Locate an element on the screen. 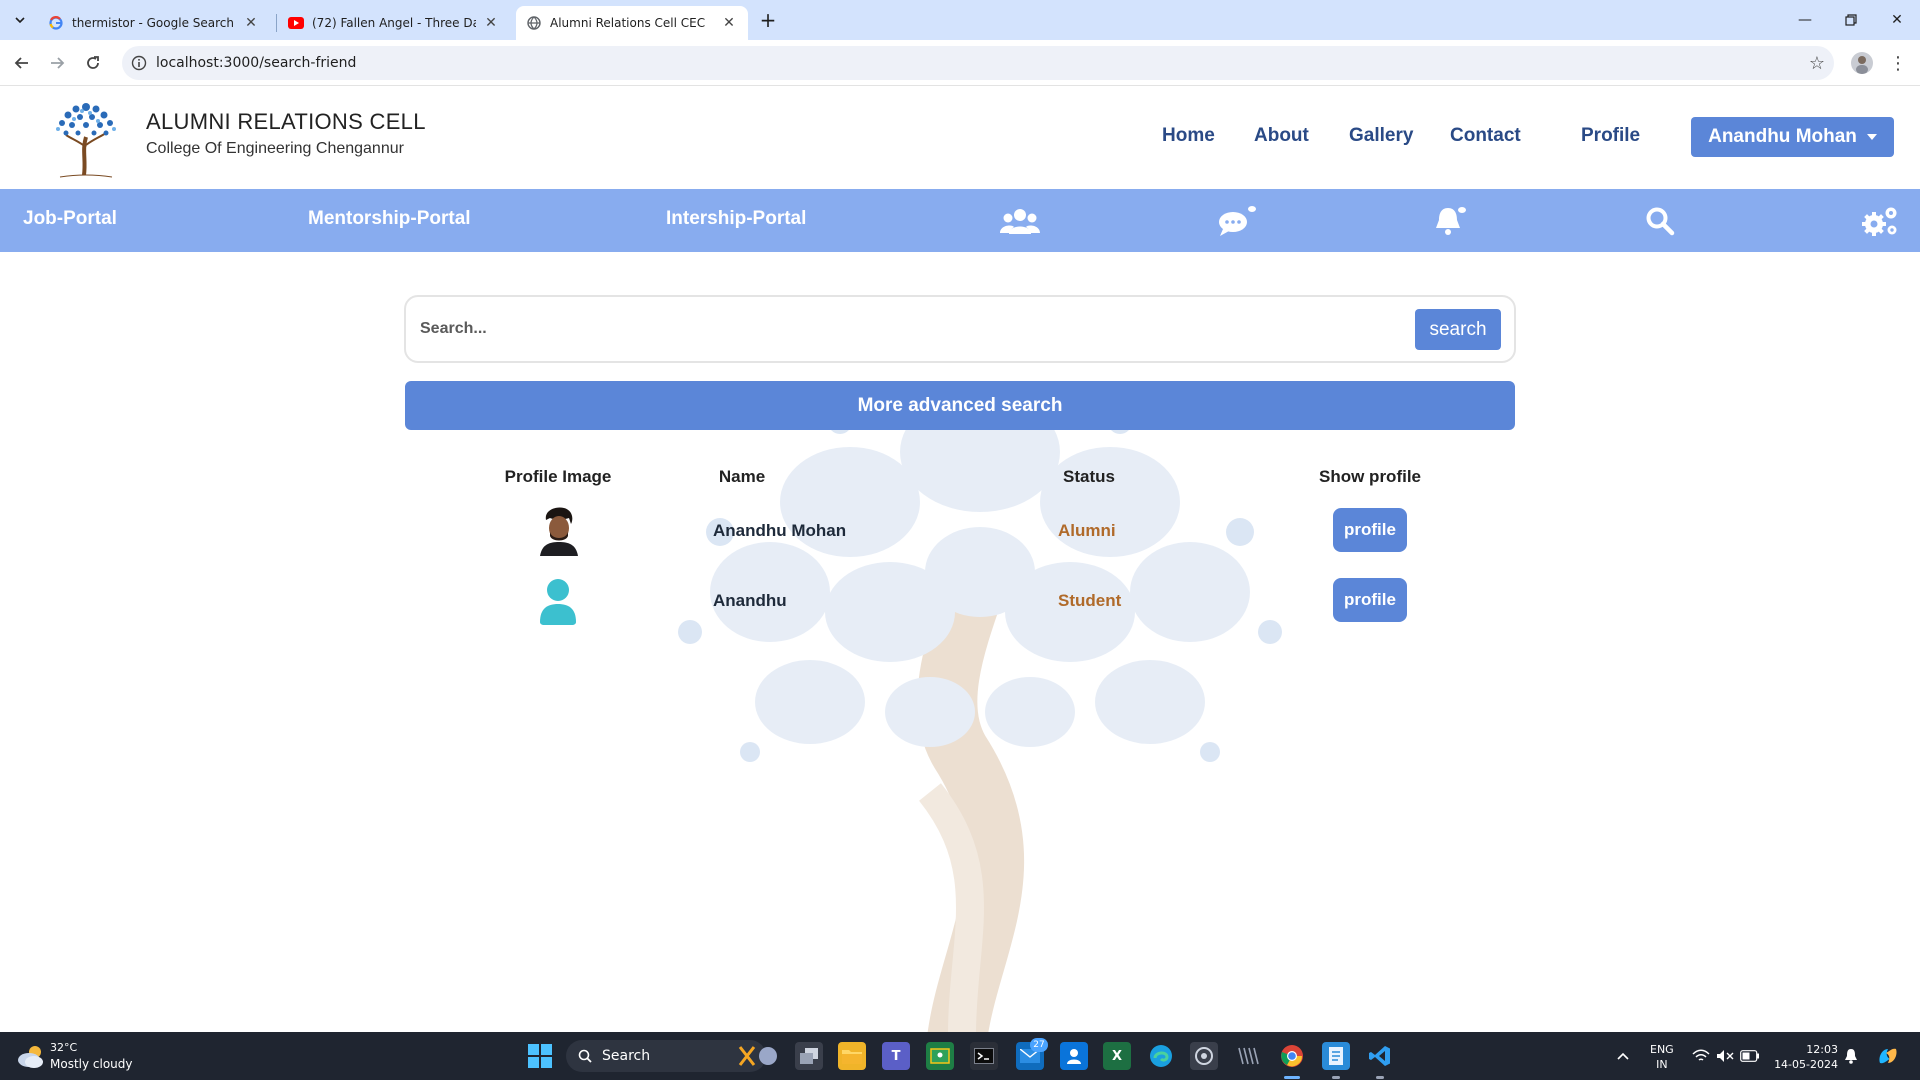 The image size is (1920, 1080). friend-name: Anandhu Mohan is located at coordinates (780, 530).